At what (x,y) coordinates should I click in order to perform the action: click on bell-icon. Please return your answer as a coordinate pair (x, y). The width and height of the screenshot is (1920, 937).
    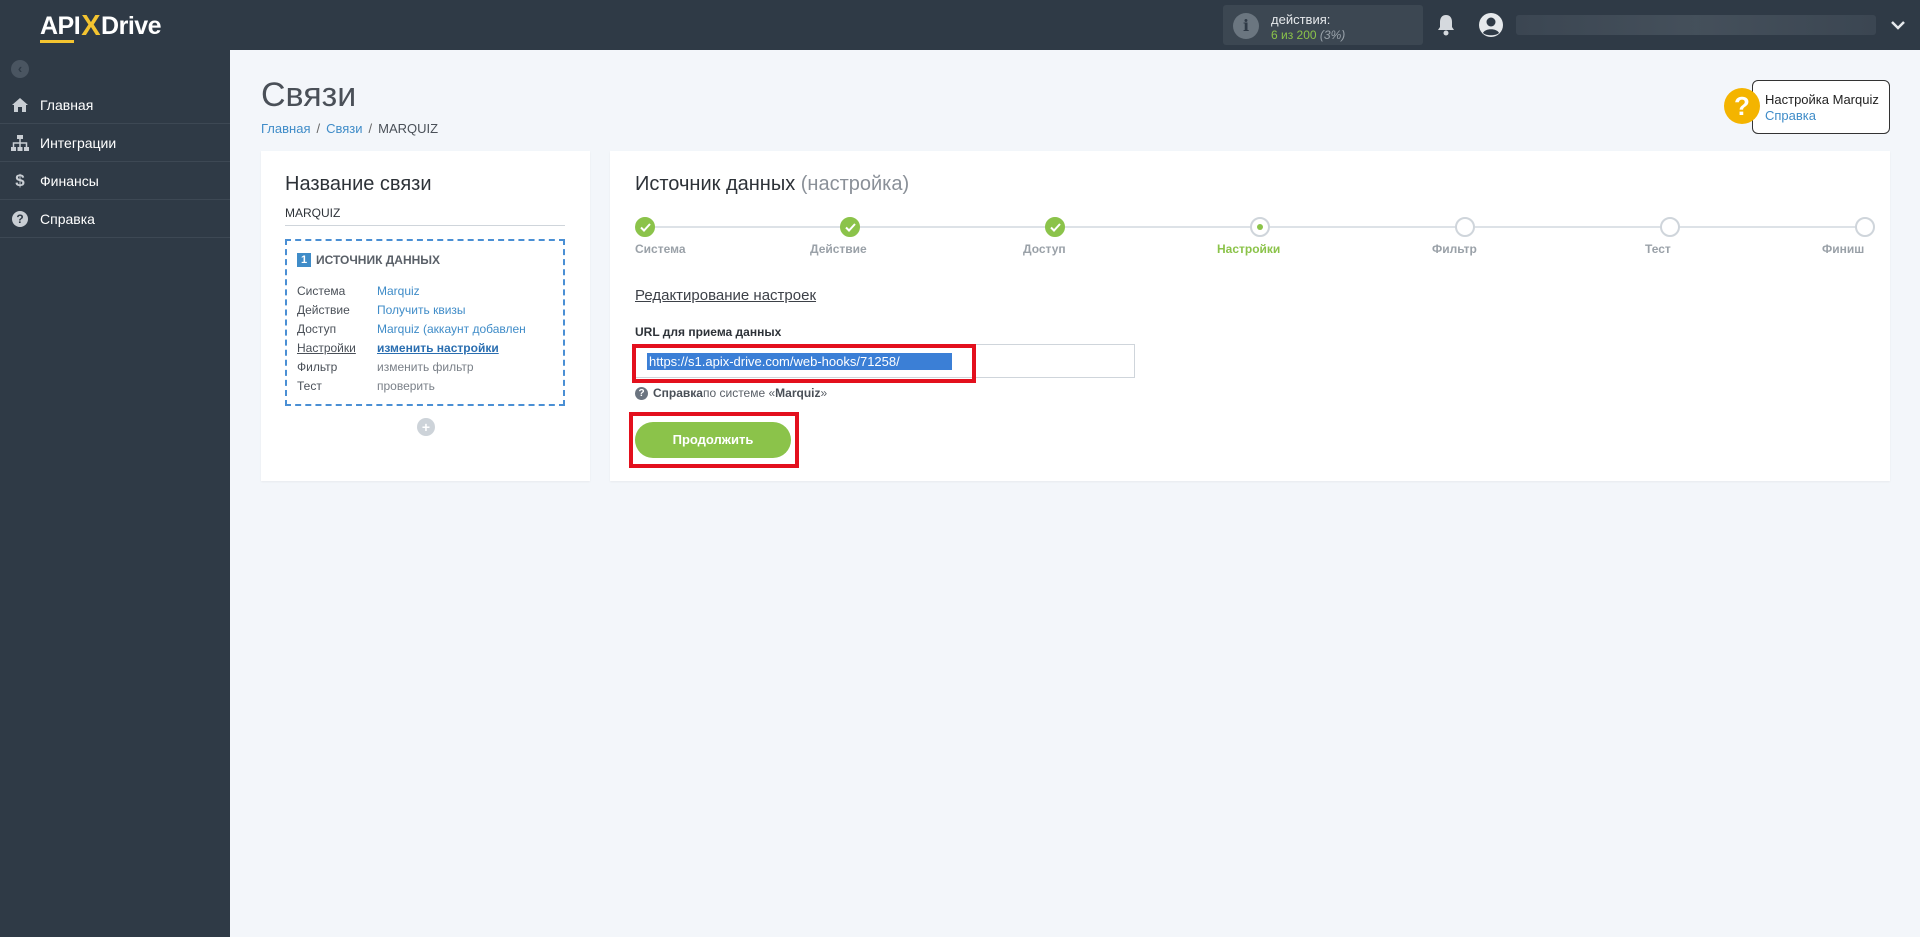
    Looking at the image, I should click on (1446, 25).